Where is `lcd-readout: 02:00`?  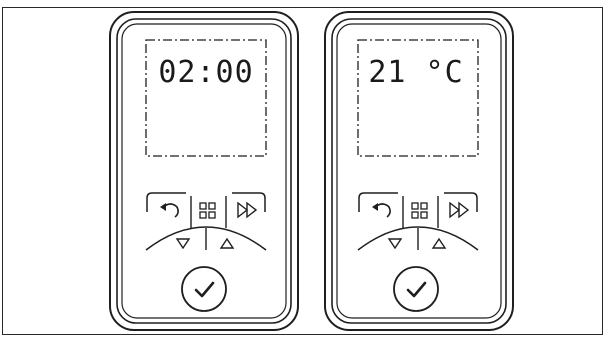 lcd-readout: 02:00 is located at coordinates (205, 72).